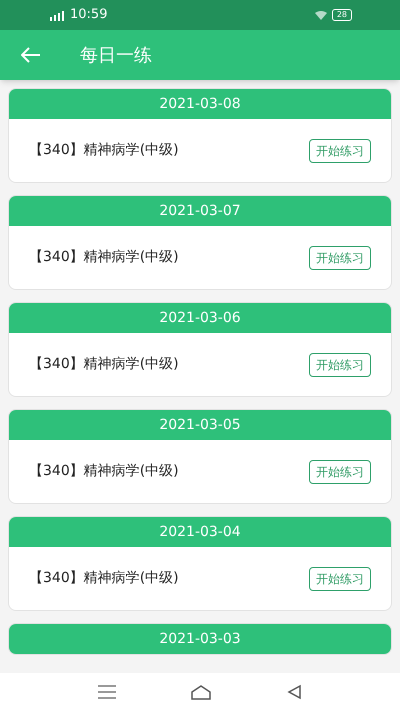 Image resolution: width=400 pixels, height=711 pixels. I want to click on wifi-icon, so click(321, 15).